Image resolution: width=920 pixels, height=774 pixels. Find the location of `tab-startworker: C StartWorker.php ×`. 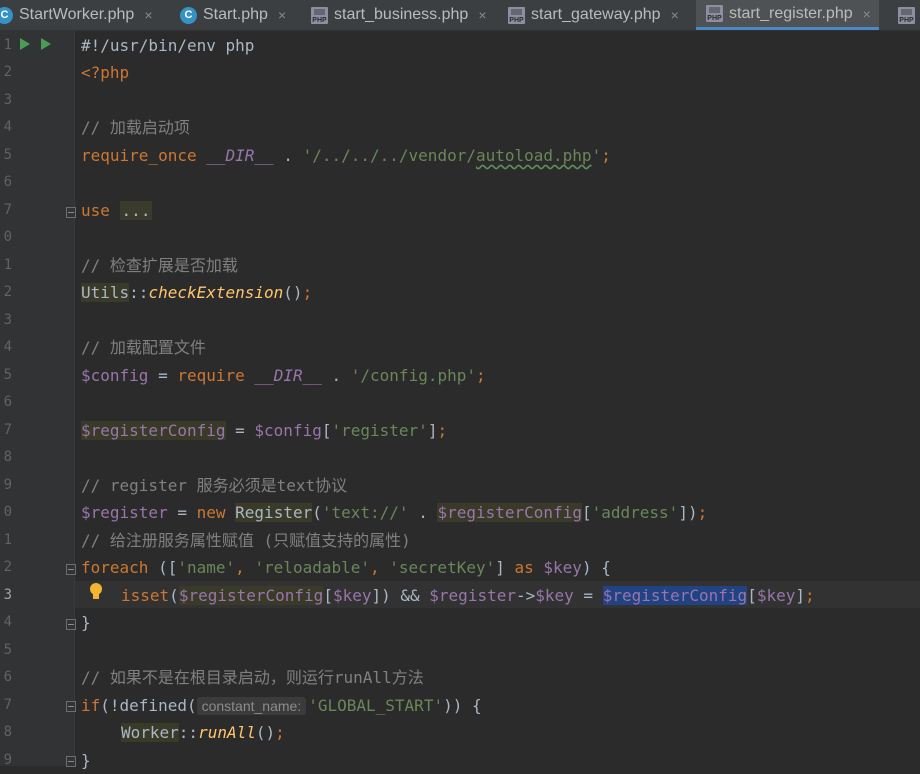

tab-startworker: C StartWorker.php × is located at coordinates (76, 15).